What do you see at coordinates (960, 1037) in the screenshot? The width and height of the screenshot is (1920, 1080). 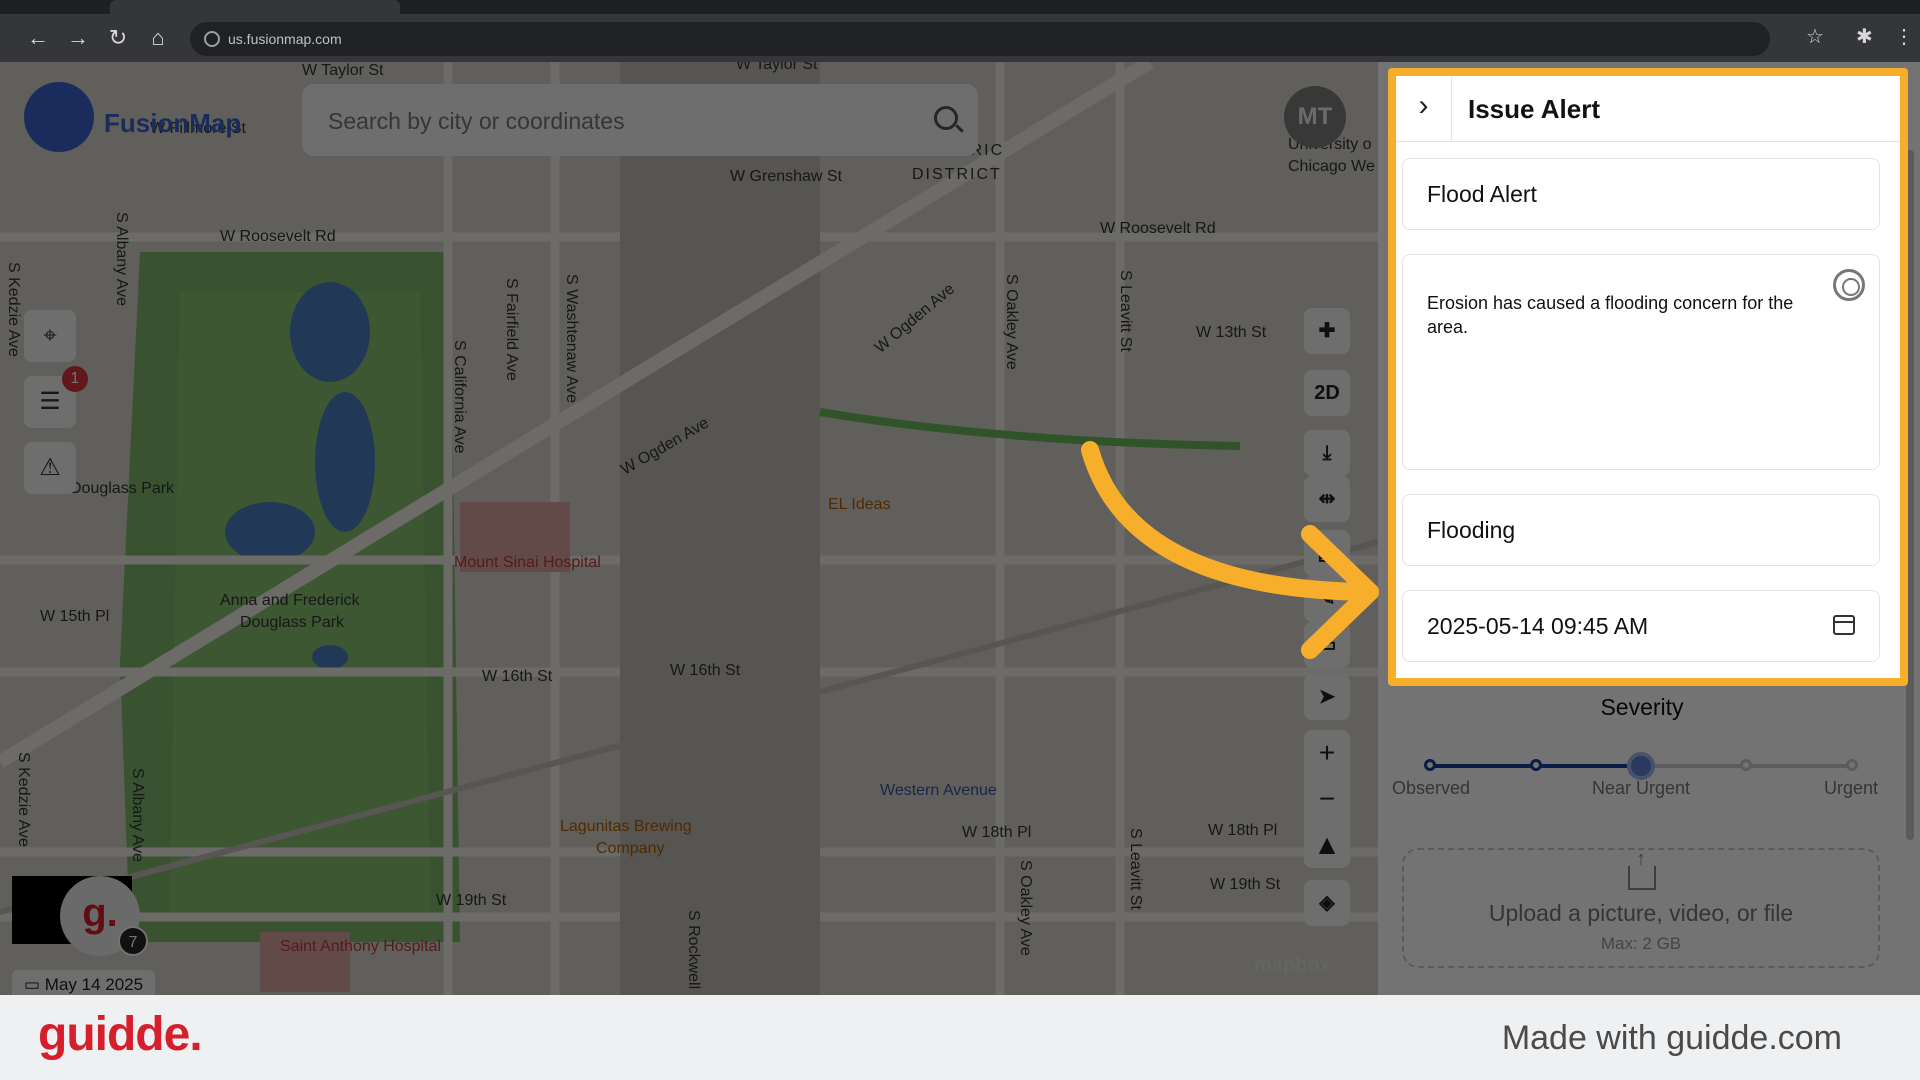 I see `footer-bar: guidde. Made with guidde.com` at bounding box center [960, 1037].